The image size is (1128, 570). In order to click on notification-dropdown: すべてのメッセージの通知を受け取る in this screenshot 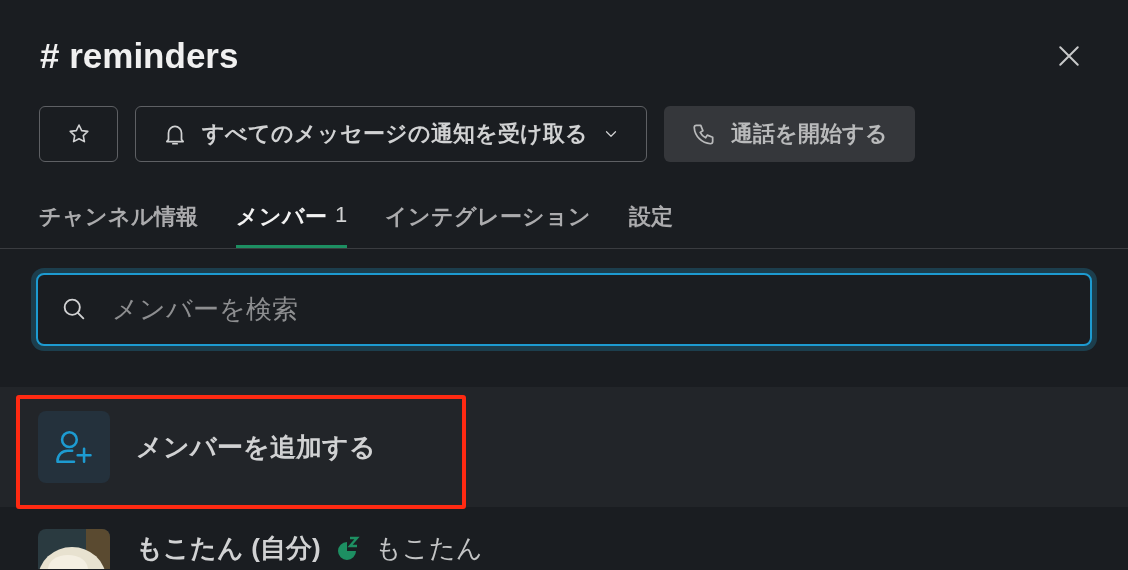, I will do `click(391, 134)`.